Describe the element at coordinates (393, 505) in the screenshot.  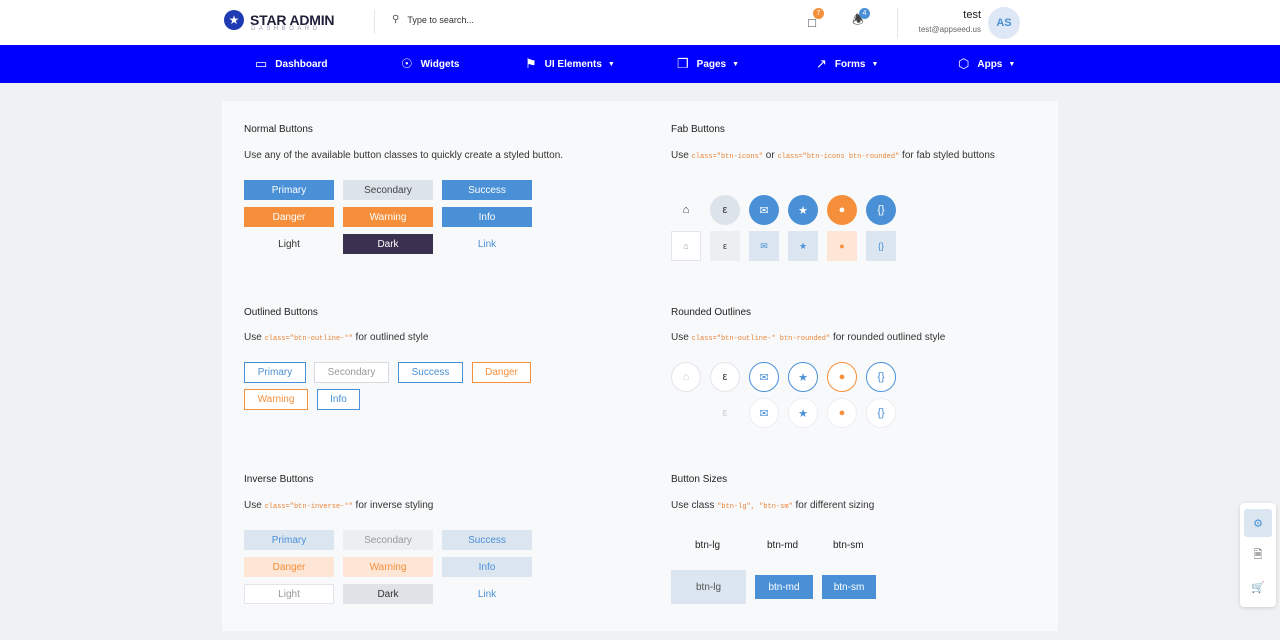
I see `desc-text: for inverse styling` at that location.